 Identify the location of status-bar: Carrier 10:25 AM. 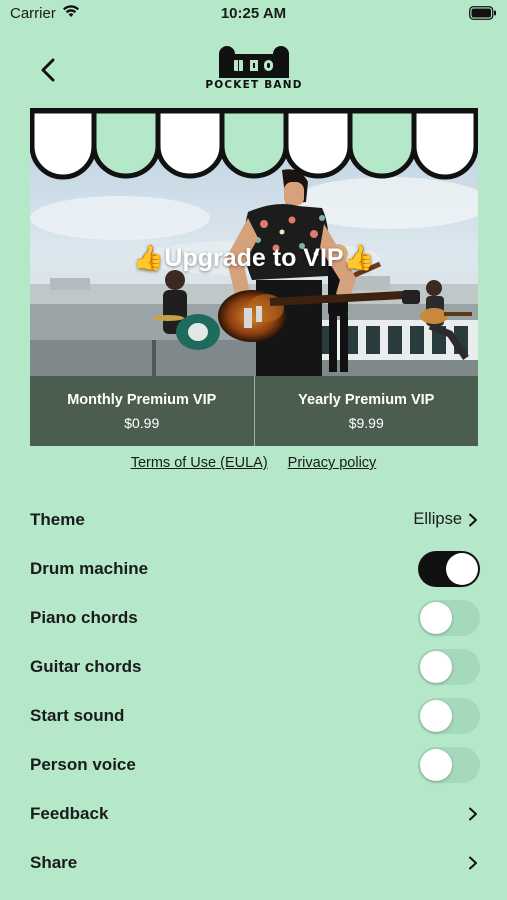
(253, 14).